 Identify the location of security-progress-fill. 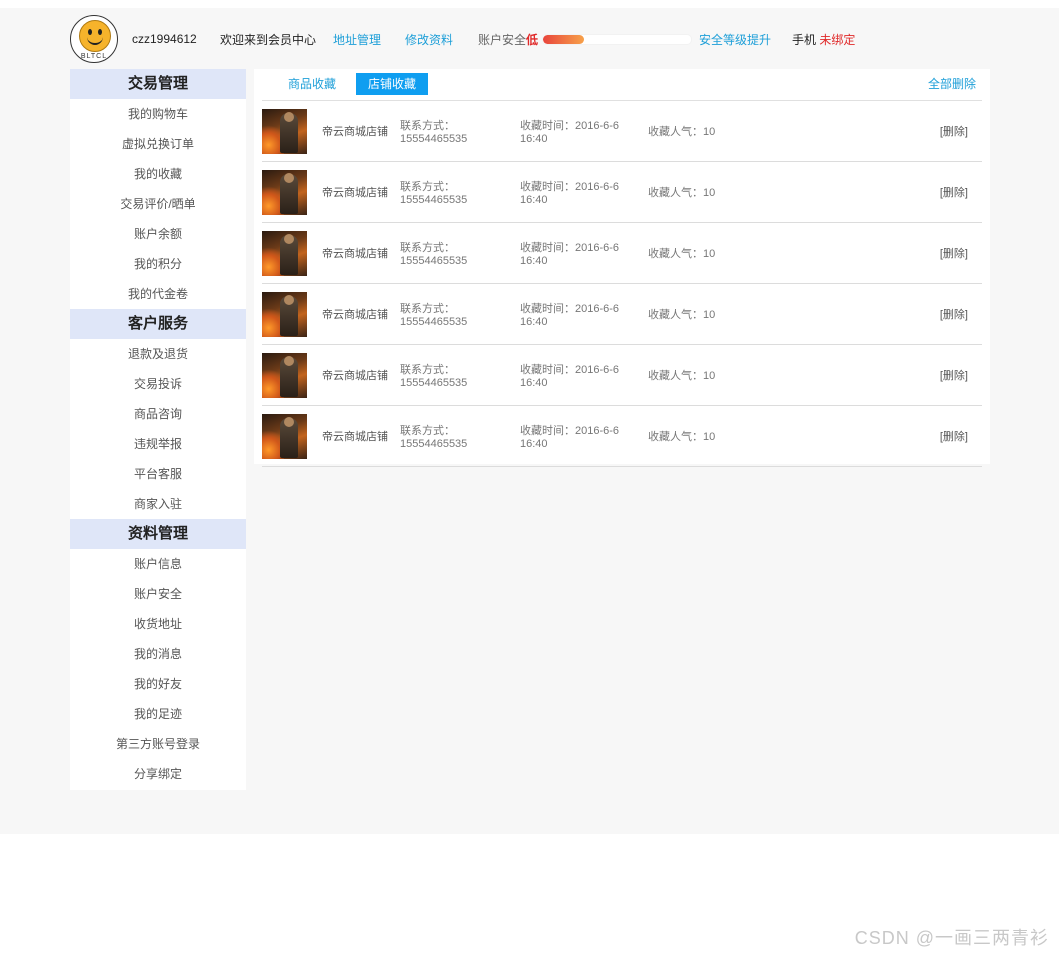
(564, 39).